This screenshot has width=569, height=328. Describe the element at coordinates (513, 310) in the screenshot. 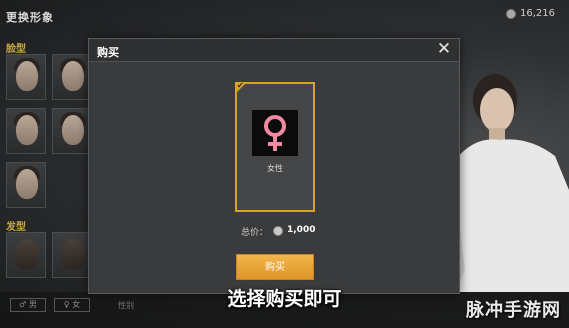

I see `site-watermark: 脉冲手游网` at that location.